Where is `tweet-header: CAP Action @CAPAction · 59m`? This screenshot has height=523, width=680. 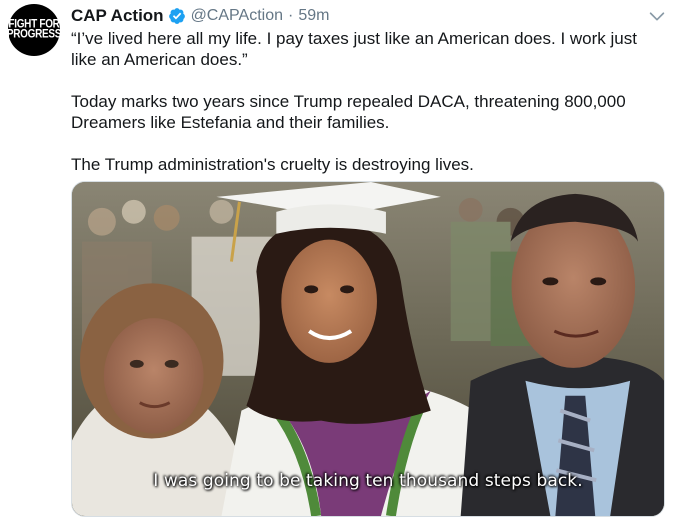 tweet-header: CAP Action @CAPAction · 59m is located at coordinates (200, 16).